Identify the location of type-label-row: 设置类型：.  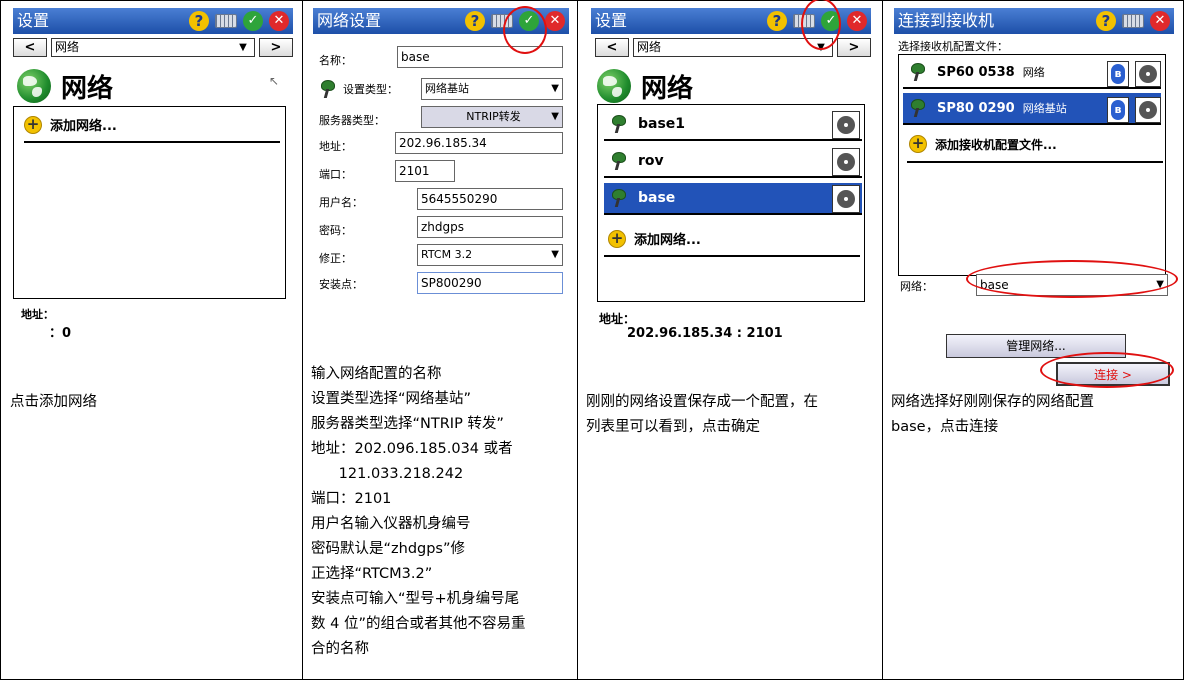
(358, 89).